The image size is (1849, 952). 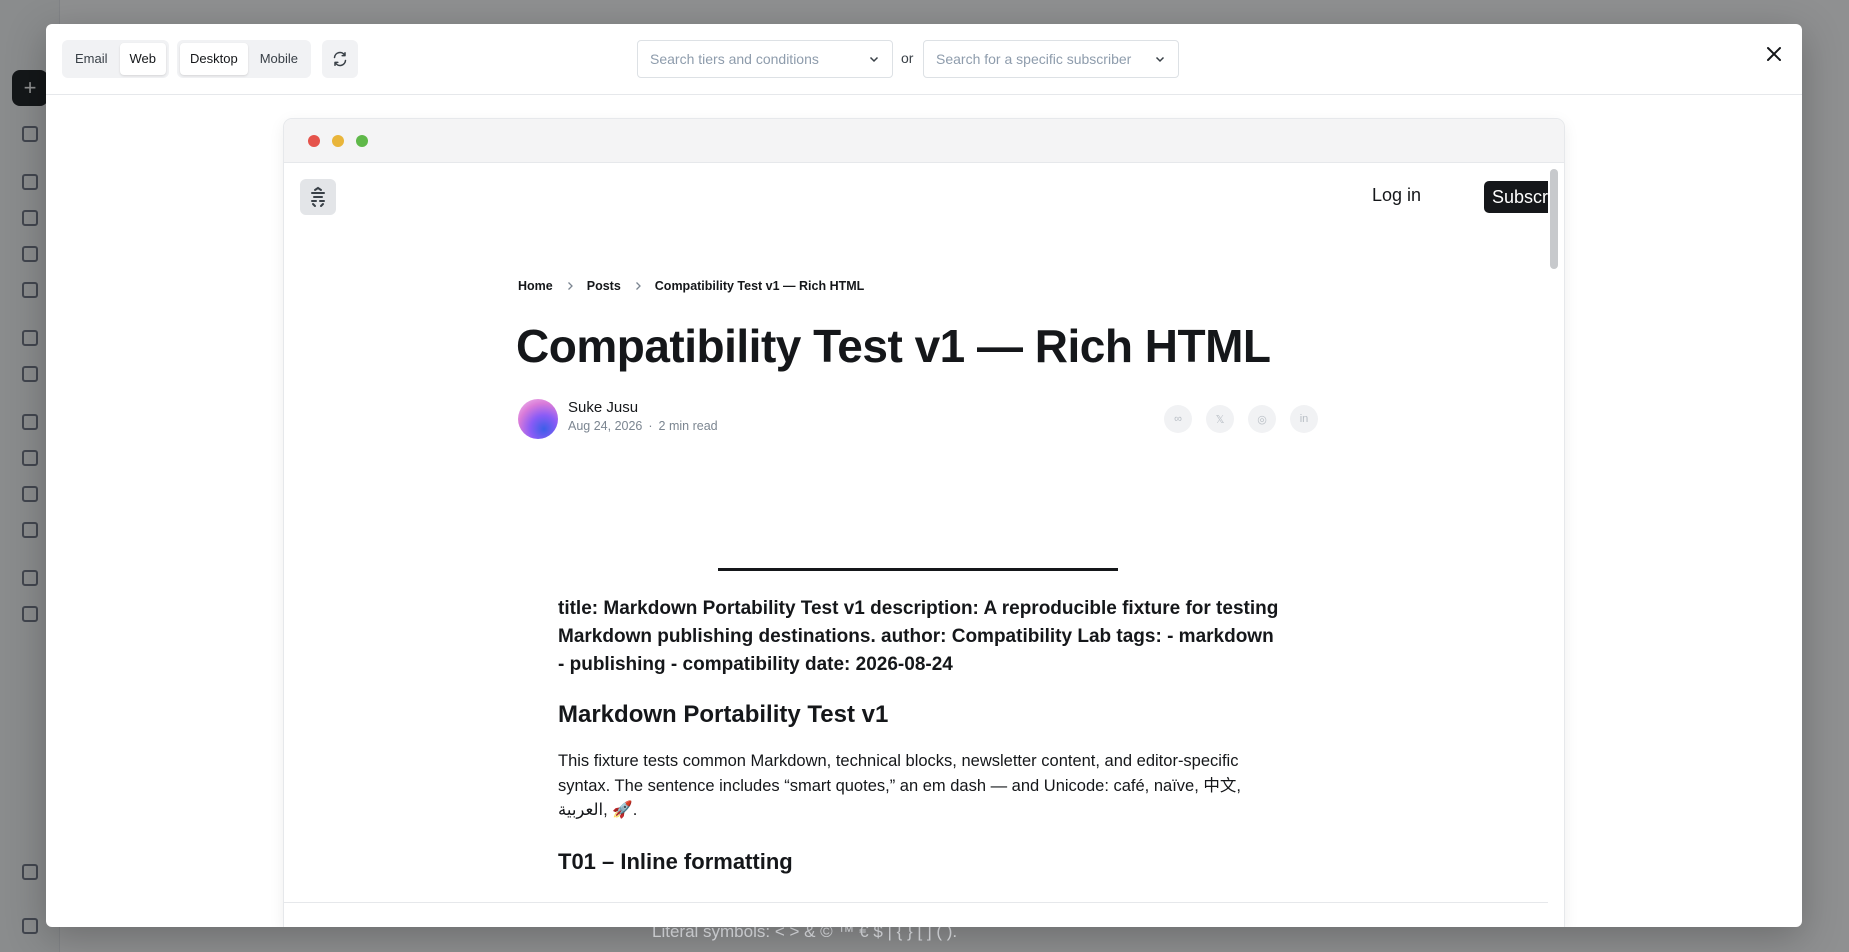 I want to click on content-subheading: T01 – Inline formatting, so click(x=675, y=861).